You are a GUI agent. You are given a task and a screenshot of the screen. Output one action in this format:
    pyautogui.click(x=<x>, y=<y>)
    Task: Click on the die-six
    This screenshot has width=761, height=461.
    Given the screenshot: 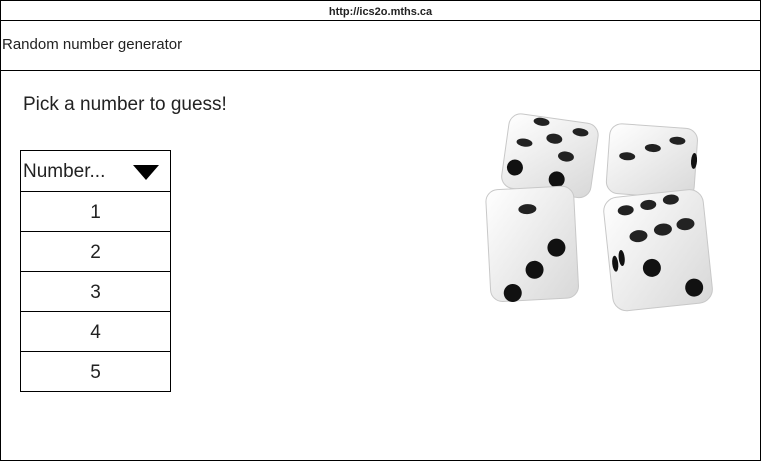 What is the action you would take?
    pyautogui.click(x=658, y=250)
    